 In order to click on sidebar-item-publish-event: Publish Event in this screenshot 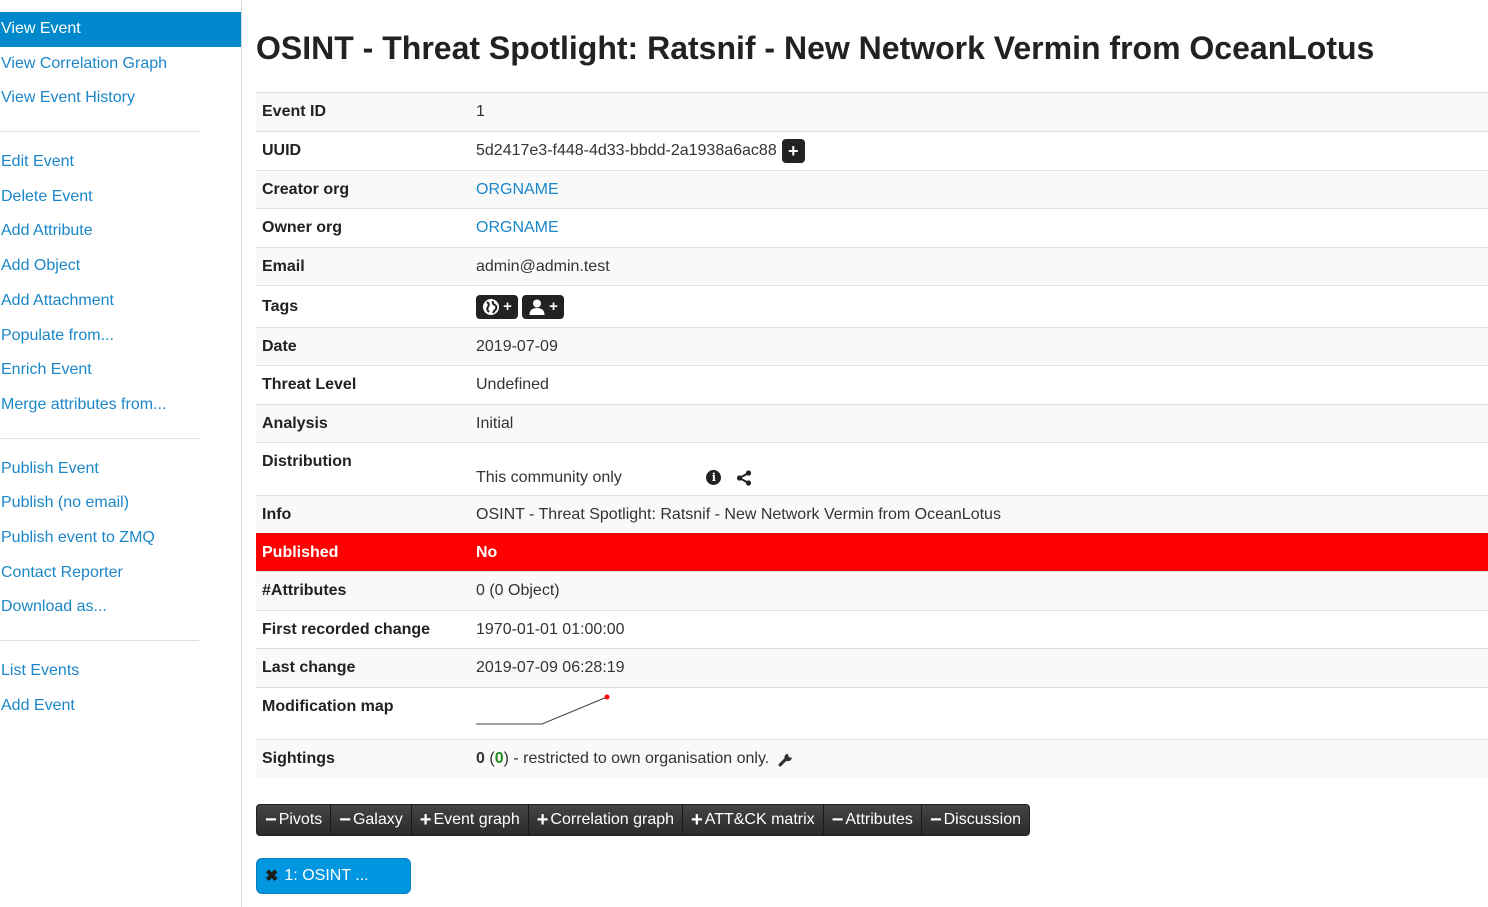, I will do `click(120, 469)`.